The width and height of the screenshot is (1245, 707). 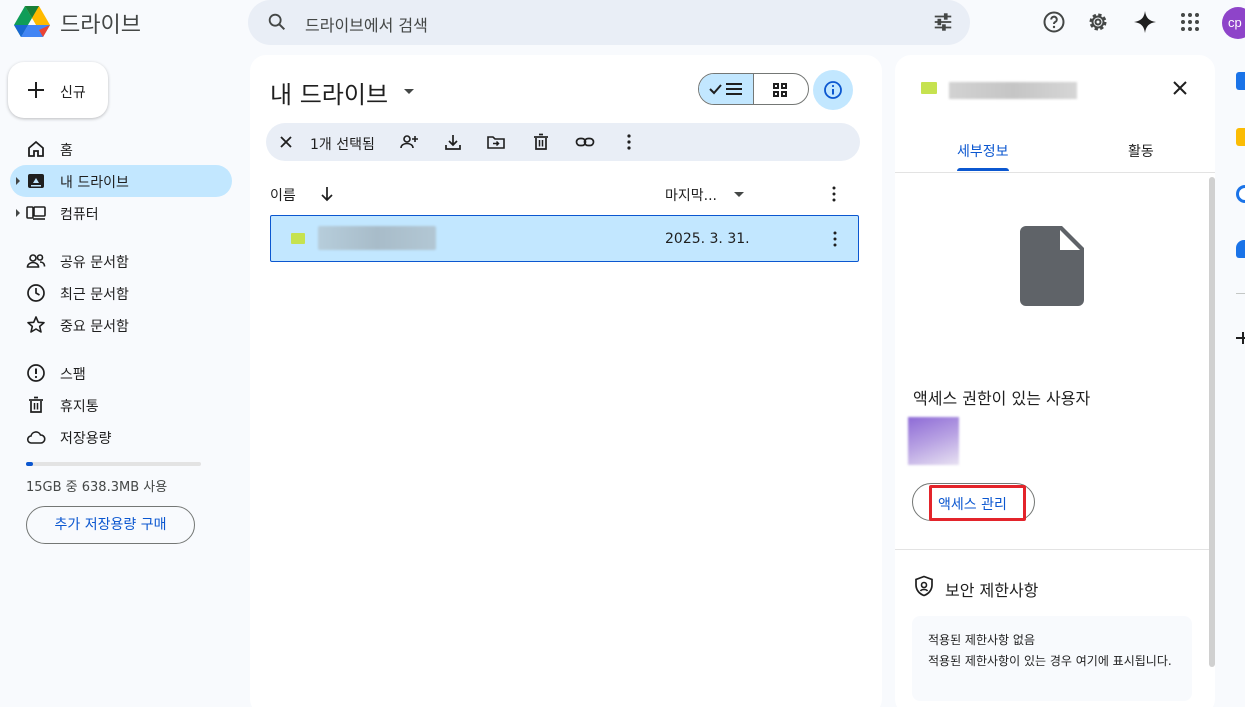 I want to click on share-person-add-icon, so click(x=409, y=142).